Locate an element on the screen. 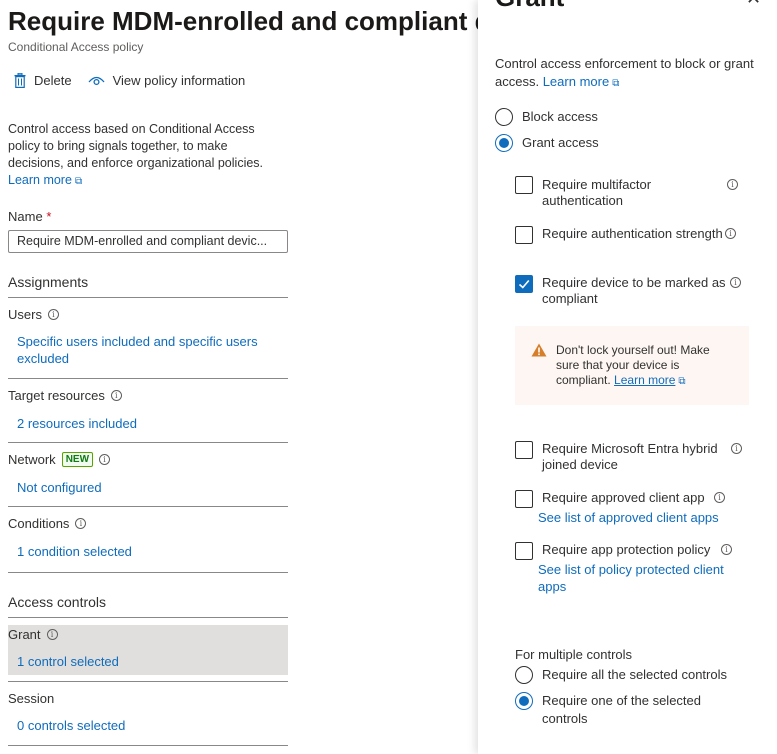  grant-access-radio is located at coordinates (504, 143).